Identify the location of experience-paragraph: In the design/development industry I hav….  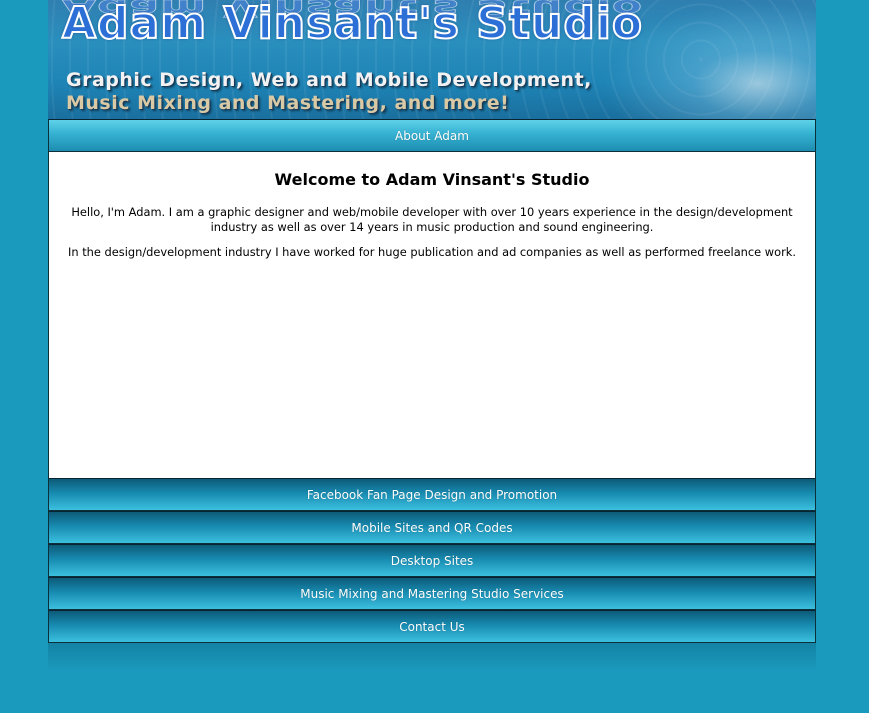
(432, 252).